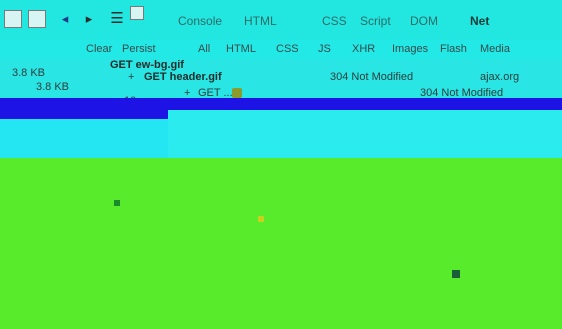  Describe the element at coordinates (137, 13) in the screenshot. I see `close-icon` at that location.